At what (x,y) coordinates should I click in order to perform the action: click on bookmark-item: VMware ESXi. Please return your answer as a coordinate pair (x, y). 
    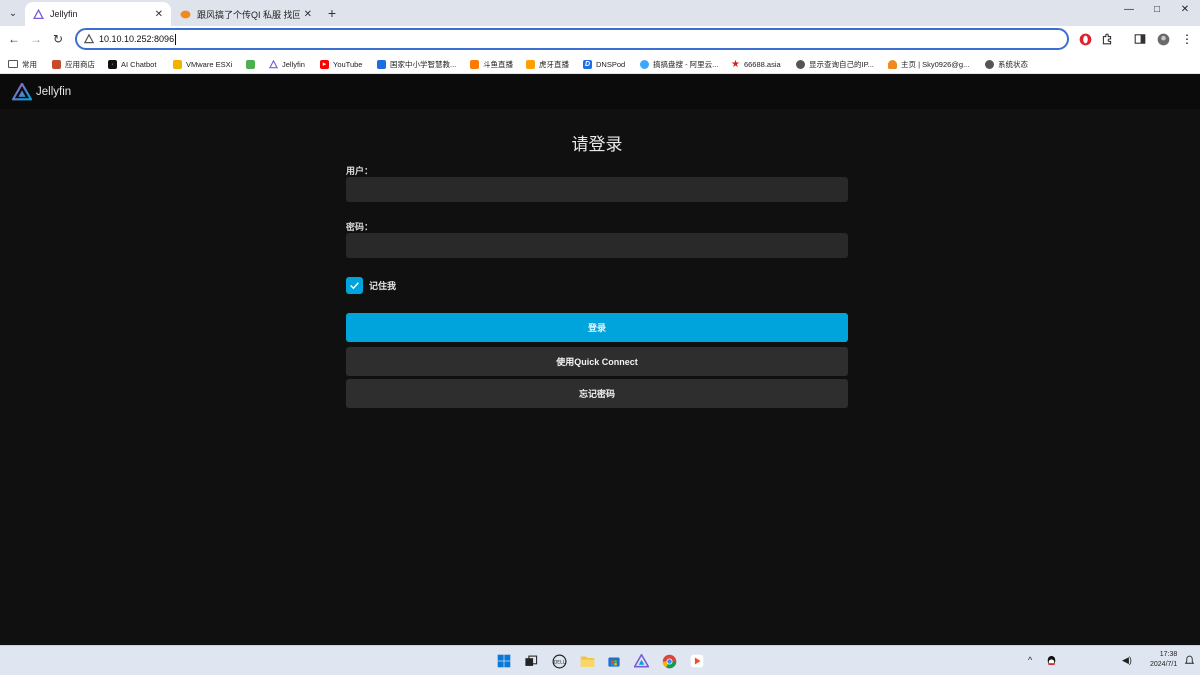
    Looking at the image, I should click on (202, 64).